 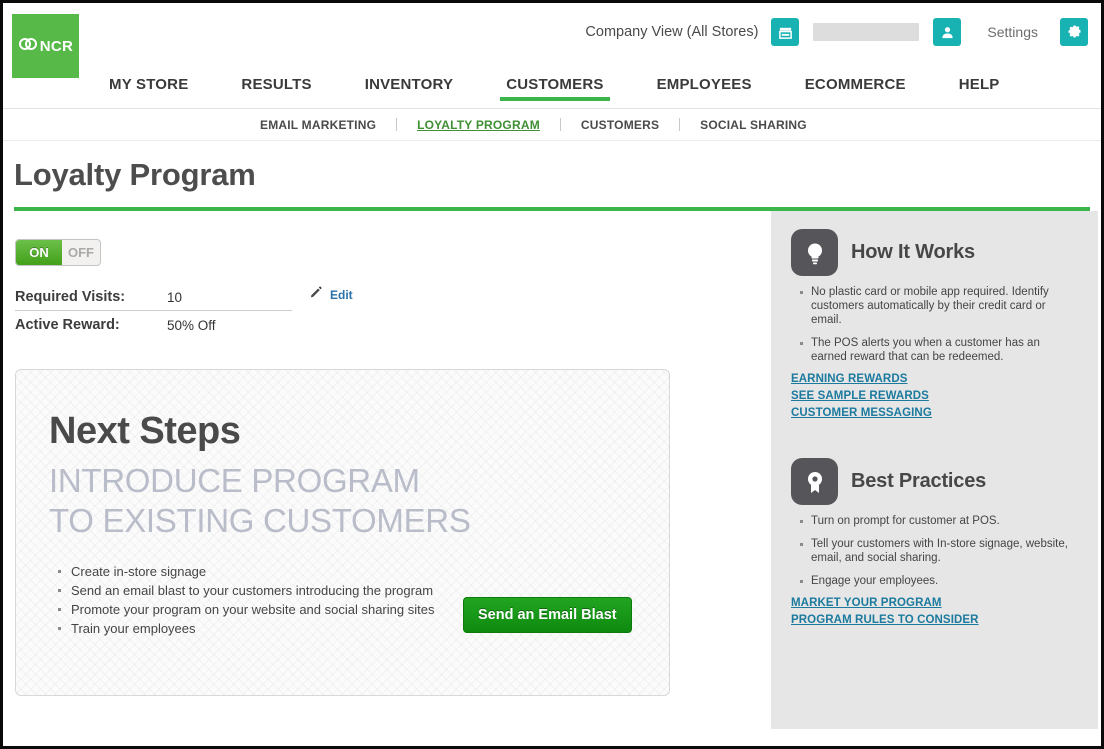 What do you see at coordinates (276, 88) in the screenshot?
I see `nav-item-results: RESULTS` at bounding box center [276, 88].